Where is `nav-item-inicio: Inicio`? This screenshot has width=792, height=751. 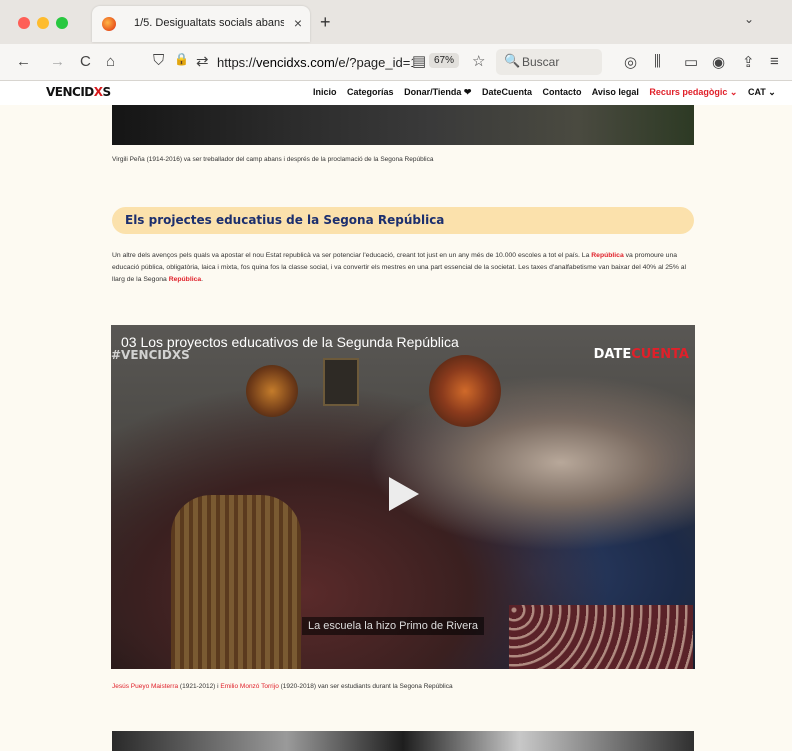 nav-item-inicio: Inicio is located at coordinates (325, 92).